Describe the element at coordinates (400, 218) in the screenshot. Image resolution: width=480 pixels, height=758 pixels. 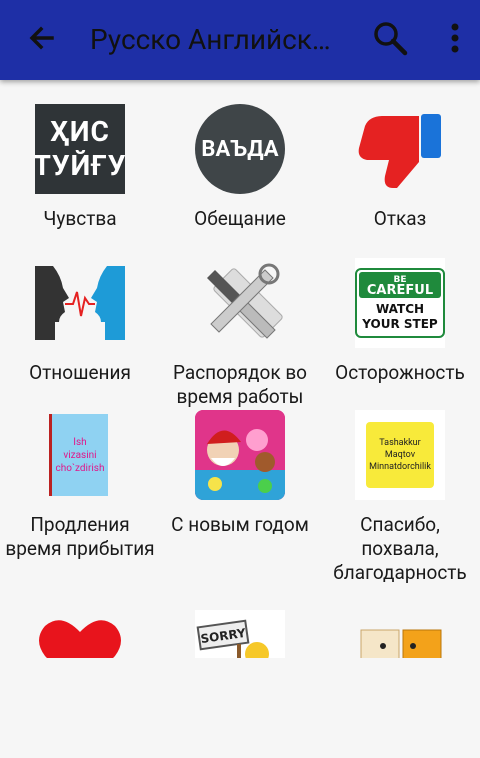
I see `tile-label: Отказ` at that location.